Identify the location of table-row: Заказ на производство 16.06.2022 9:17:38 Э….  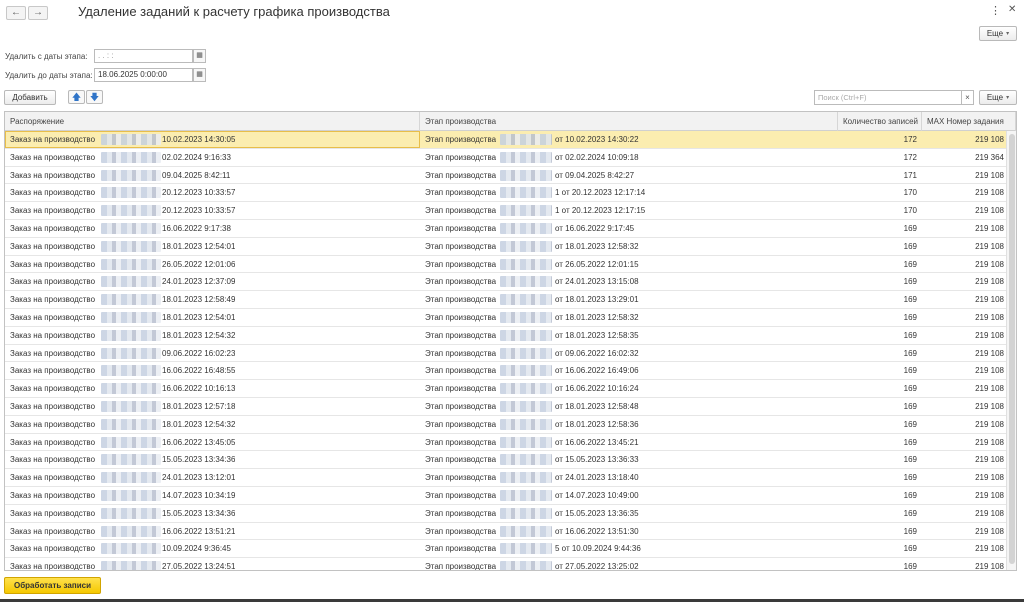
(505, 229).